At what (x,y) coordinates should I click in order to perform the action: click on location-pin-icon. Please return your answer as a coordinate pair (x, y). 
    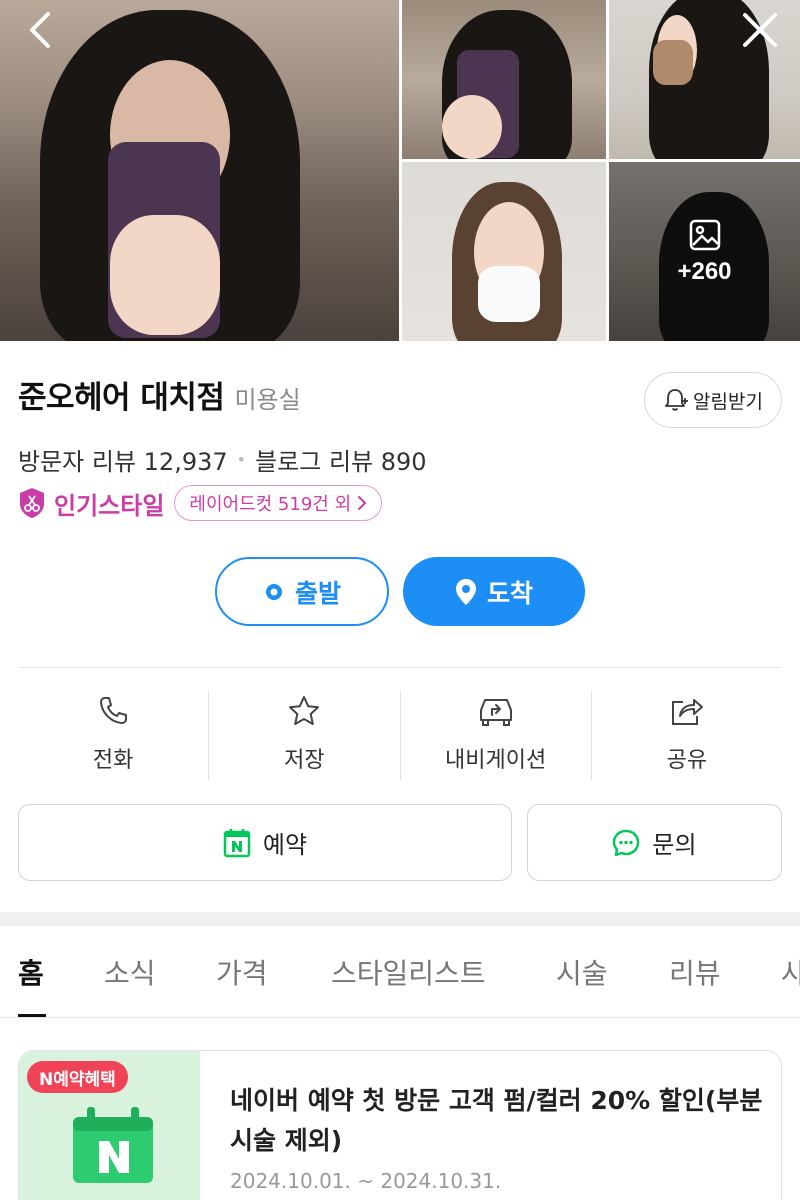
    Looking at the image, I should click on (465, 591).